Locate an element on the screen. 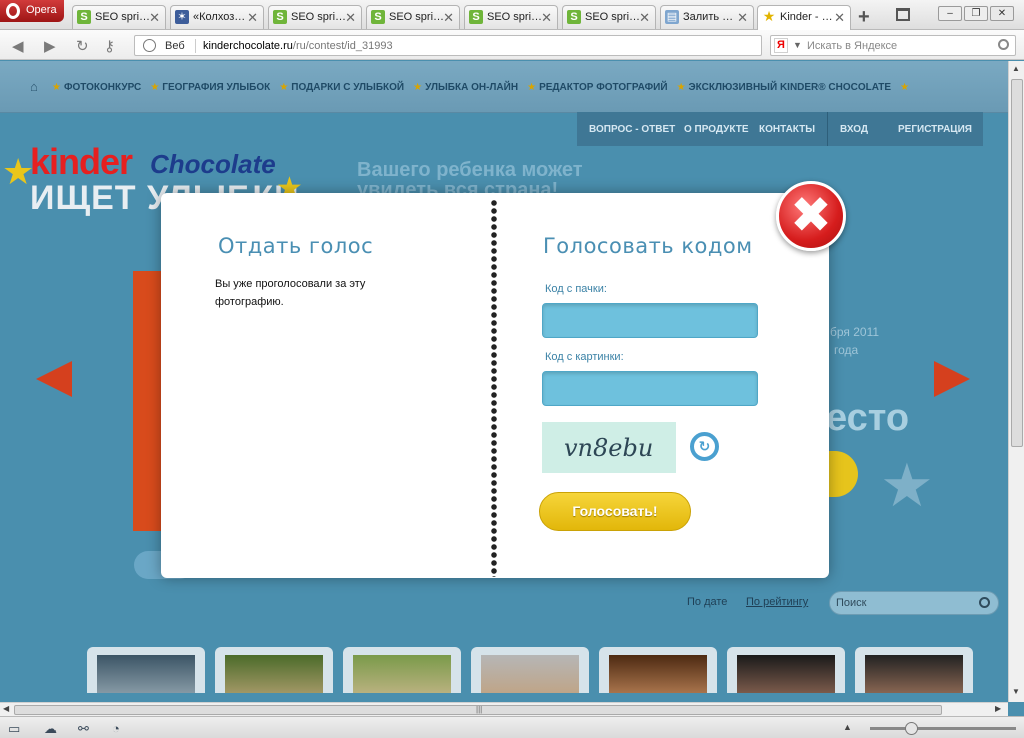 This screenshot has width=1024, height=738. search-field: Я ▼ Искать в Яндексе is located at coordinates (893, 45).